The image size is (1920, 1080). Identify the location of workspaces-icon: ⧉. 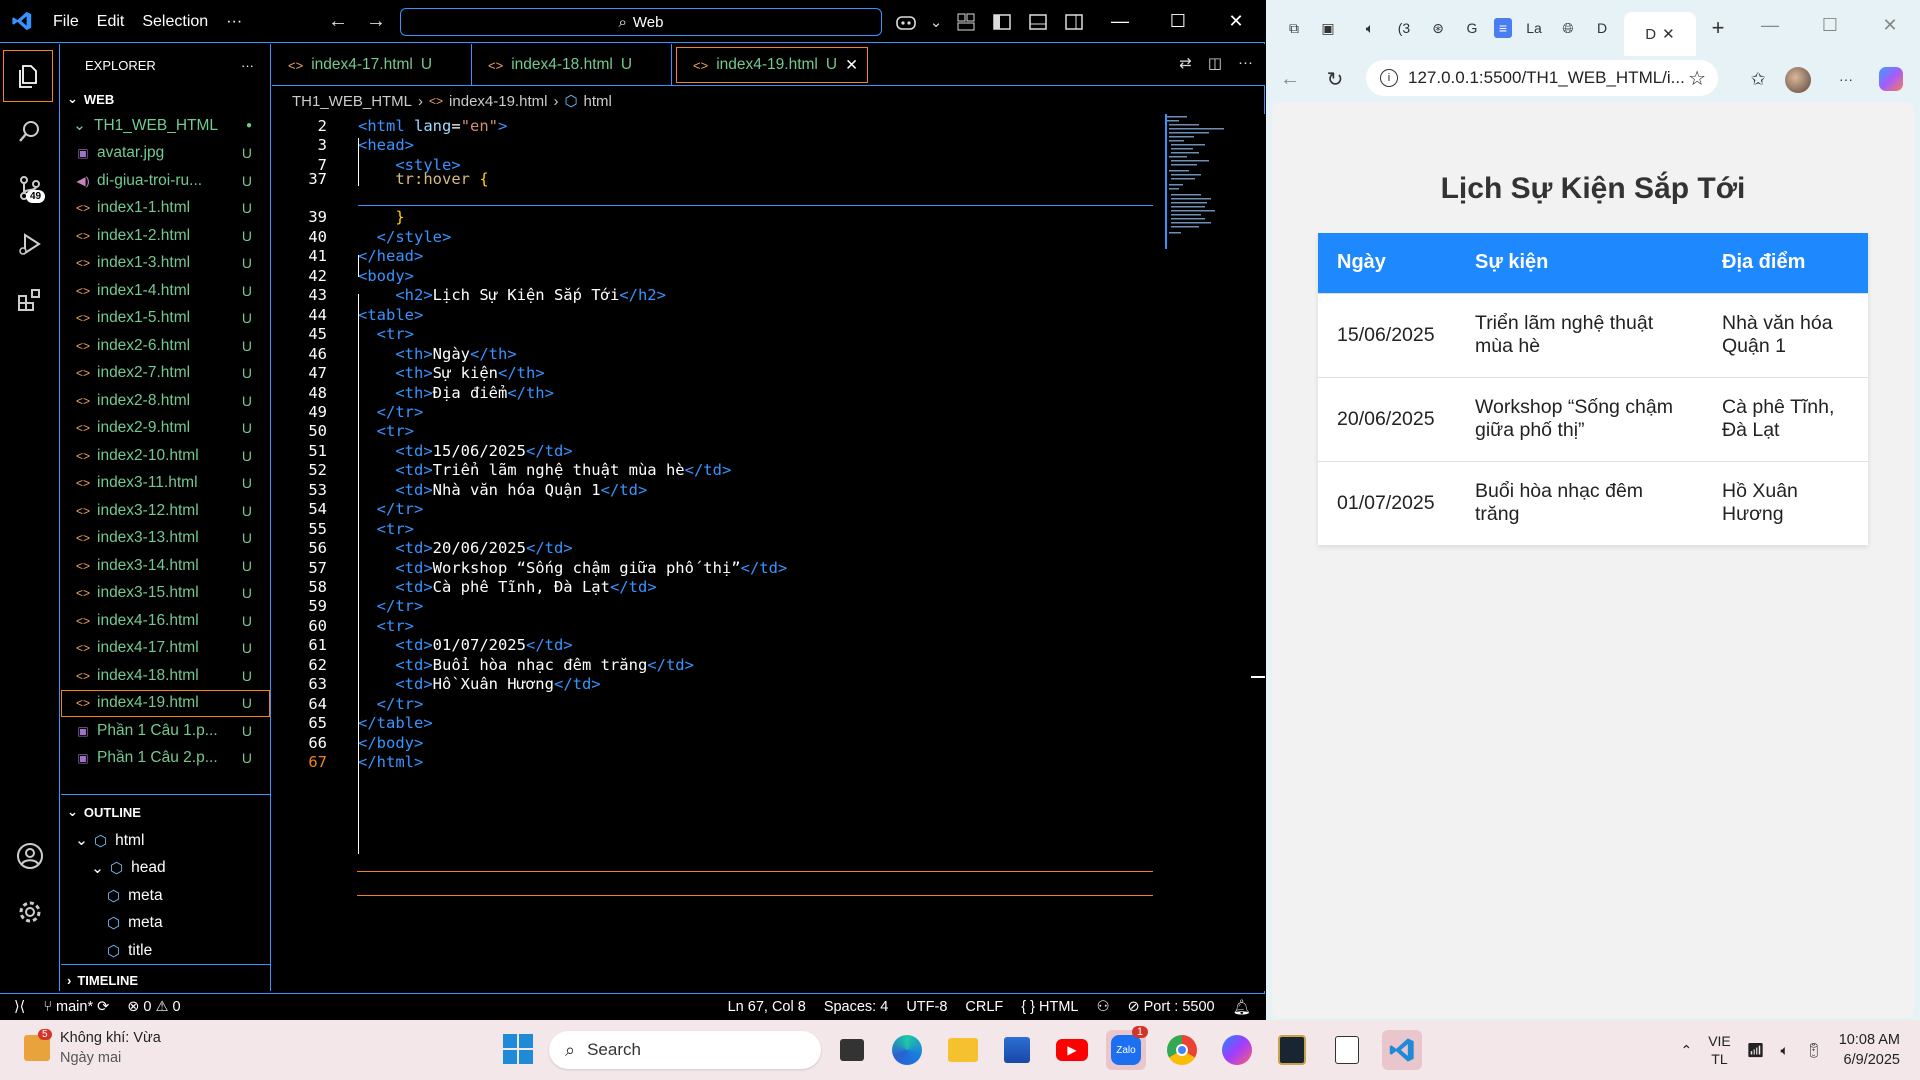
(1294, 28).